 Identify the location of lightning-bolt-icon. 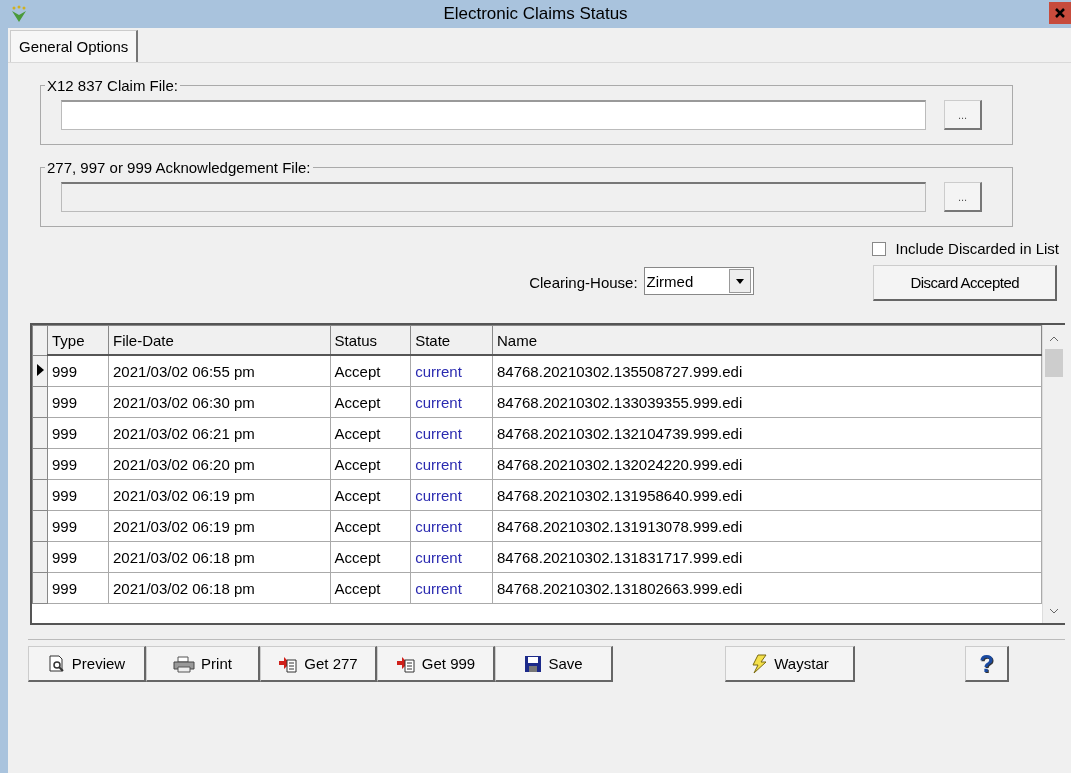
(759, 663).